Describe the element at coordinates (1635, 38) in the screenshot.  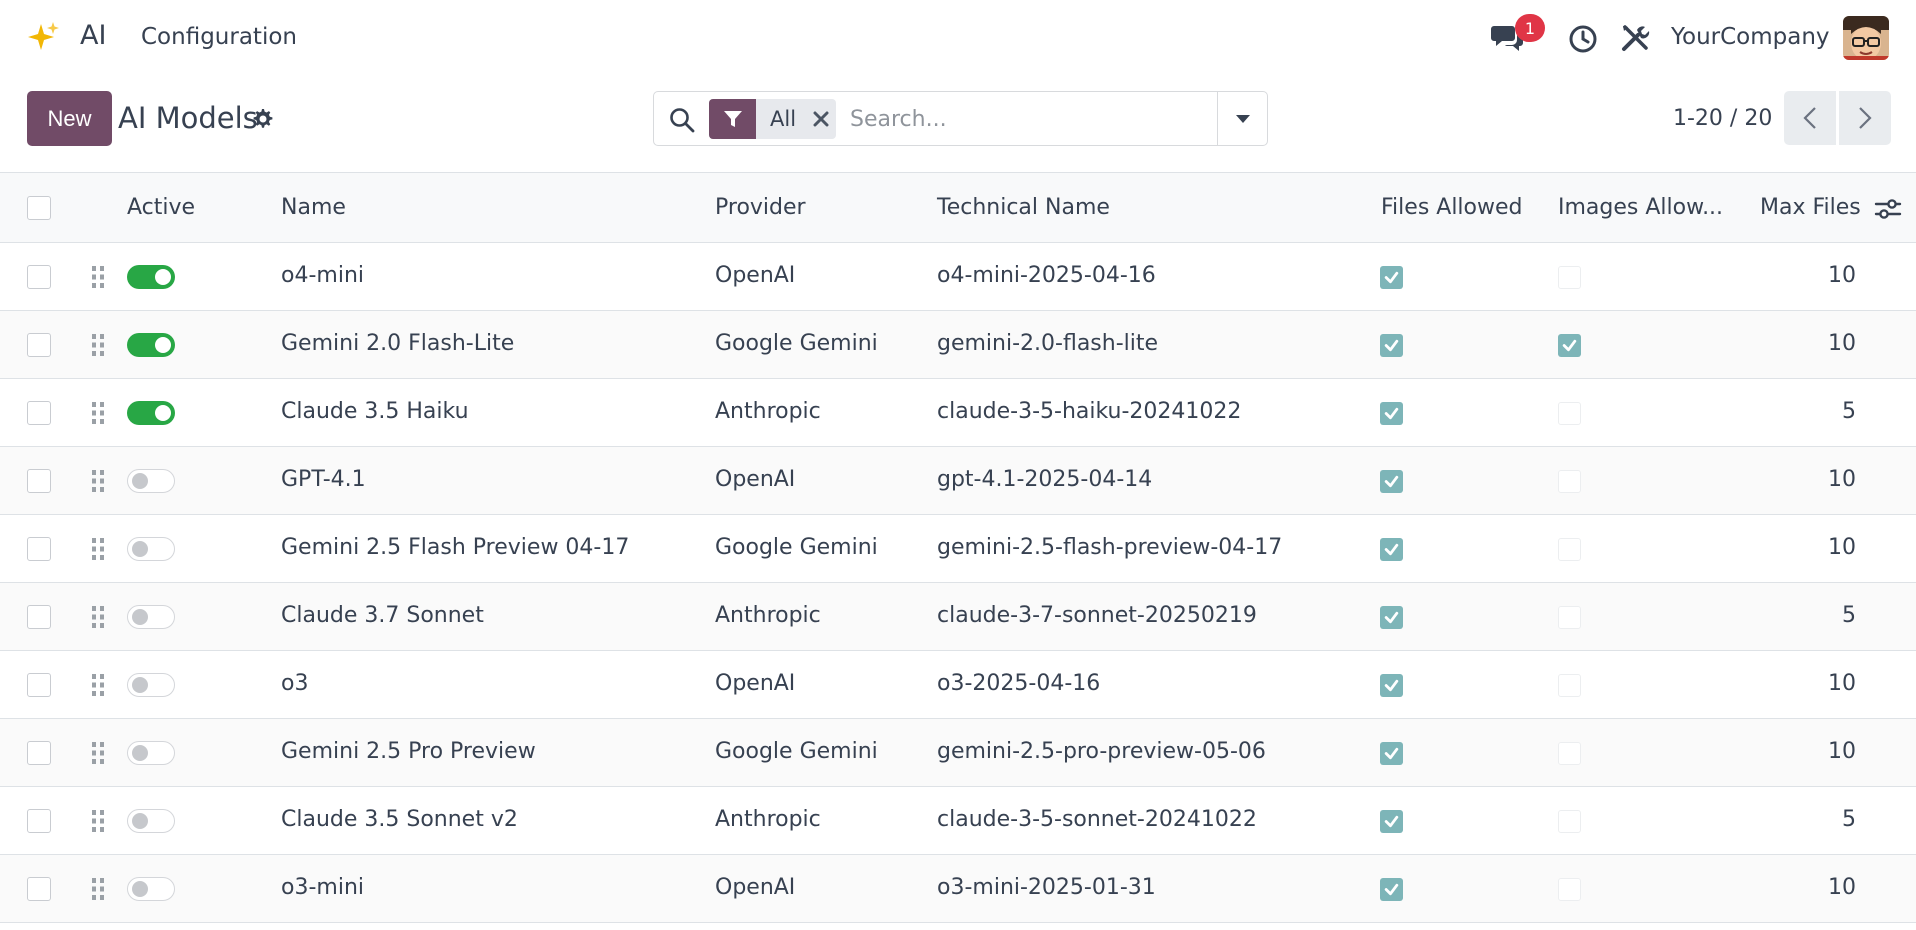
I see `tools-icon` at that location.